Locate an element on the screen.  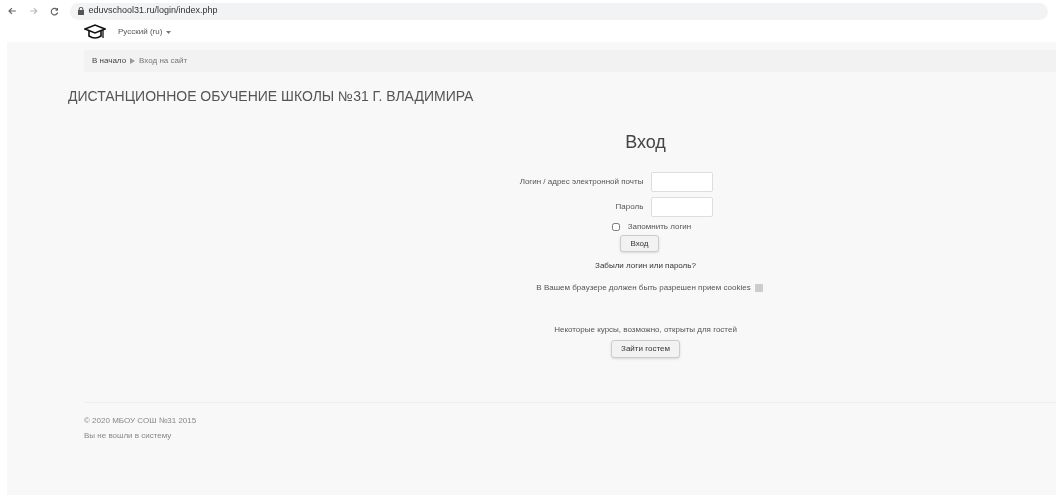
language-menu: Русский (ru) is located at coordinates (145, 32).